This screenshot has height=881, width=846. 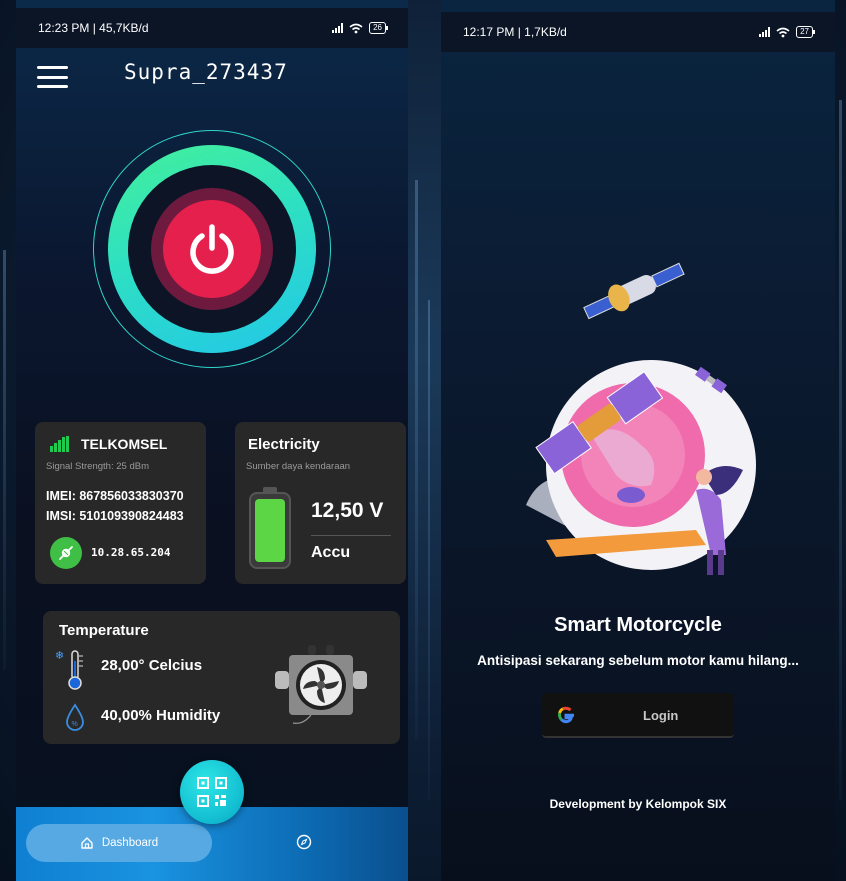 What do you see at coordinates (104, 630) in the screenshot?
I see `temperature-title: Temperature` at bounding box center [104, 630].